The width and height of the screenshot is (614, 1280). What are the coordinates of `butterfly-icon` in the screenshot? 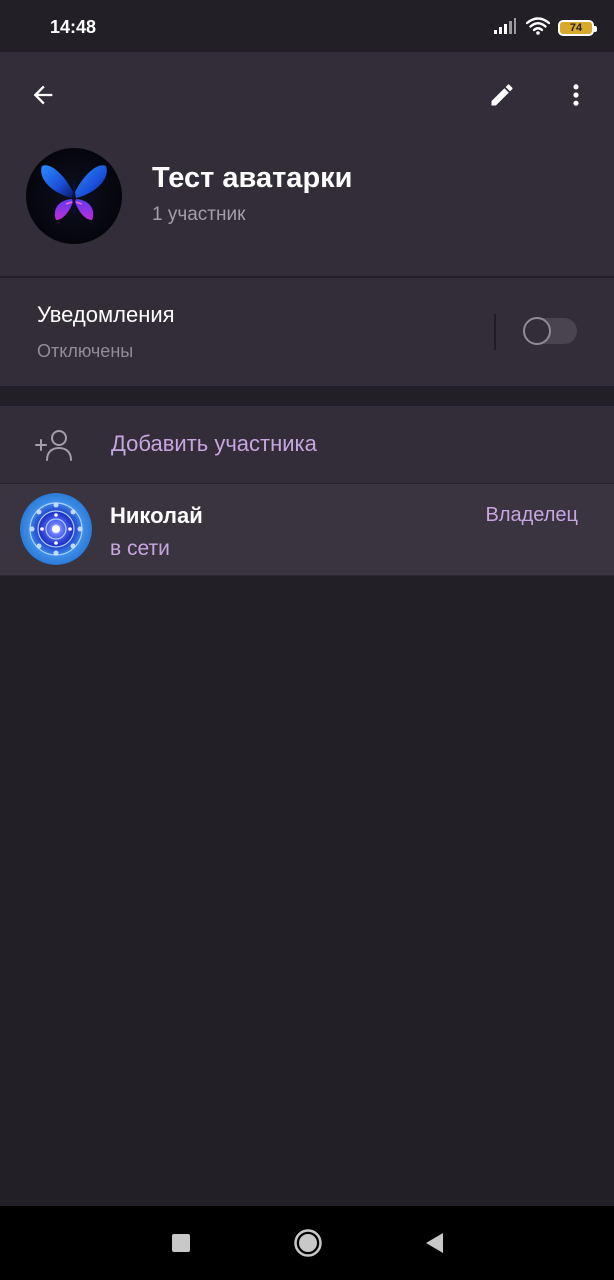 It's located at (74, 192).